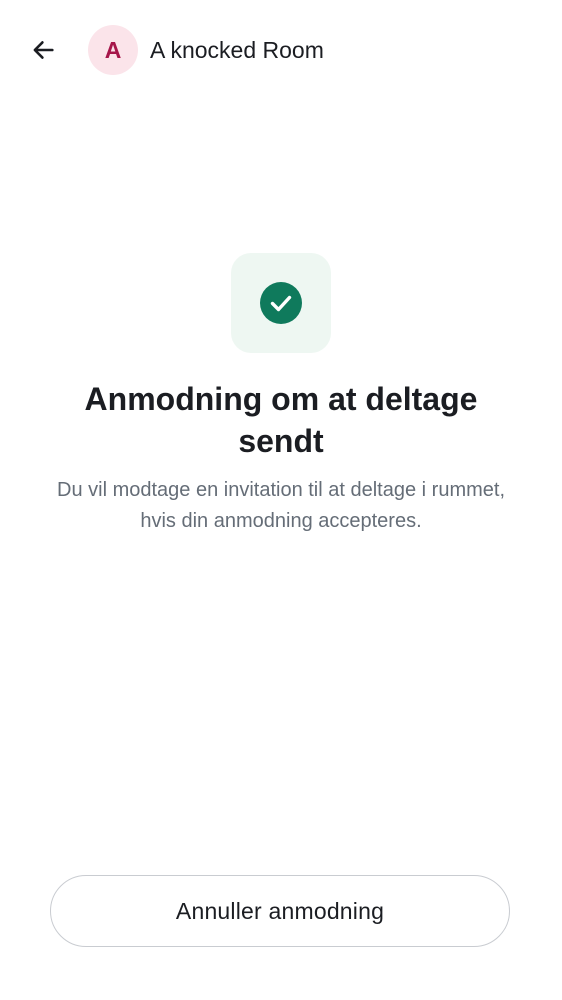 This screenshot has width=562, height=1000. Describe the element at coordinates (237, 50) in the screenshot. I see `room-name: A knocked Room` at that location.